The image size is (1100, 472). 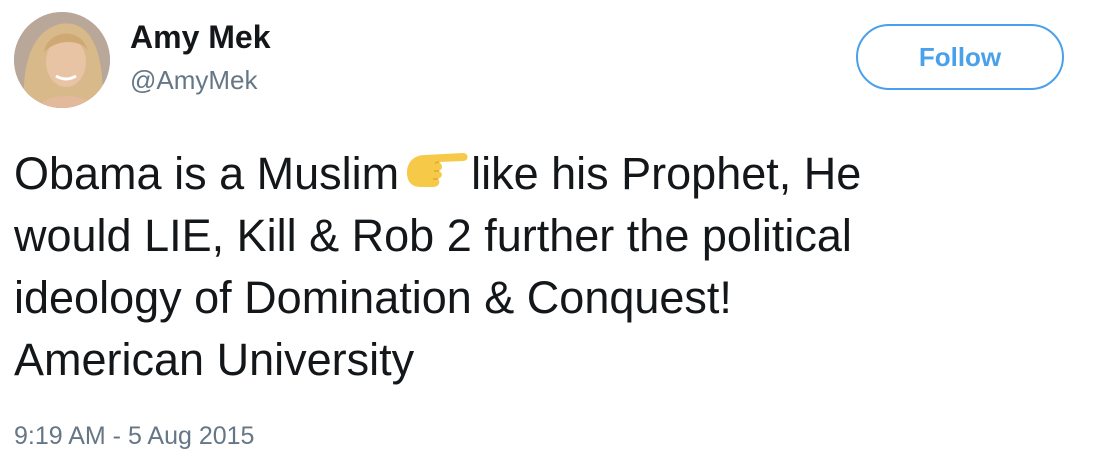 I want to click on user-handle: @AmyMek, so click(x=194, y=80).